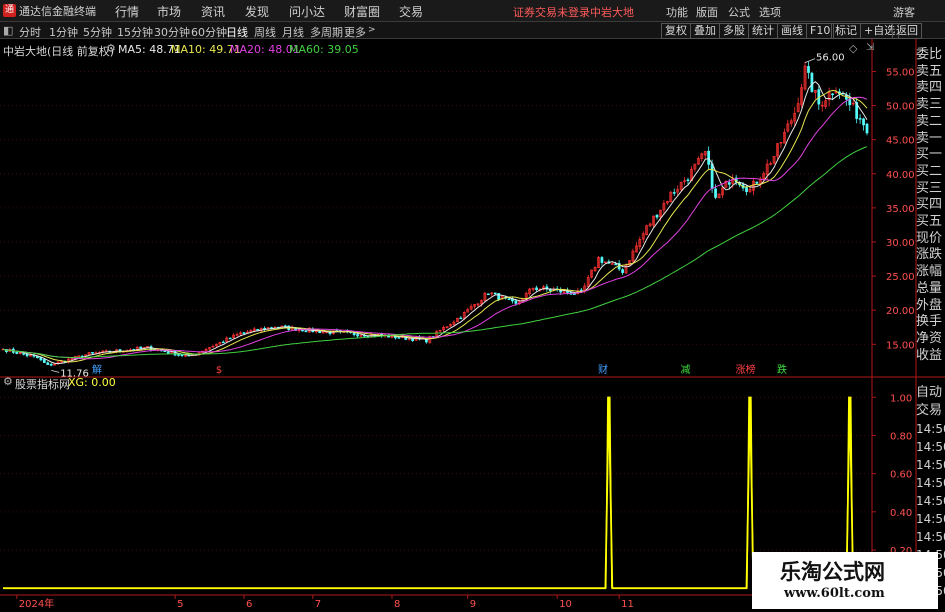 The height and width of the screenshot is (612, 945). What do you see at coordinates (930, 72) in the screenshot?
I see `side-item-1: 卖五` at bounding box center [930, 72].